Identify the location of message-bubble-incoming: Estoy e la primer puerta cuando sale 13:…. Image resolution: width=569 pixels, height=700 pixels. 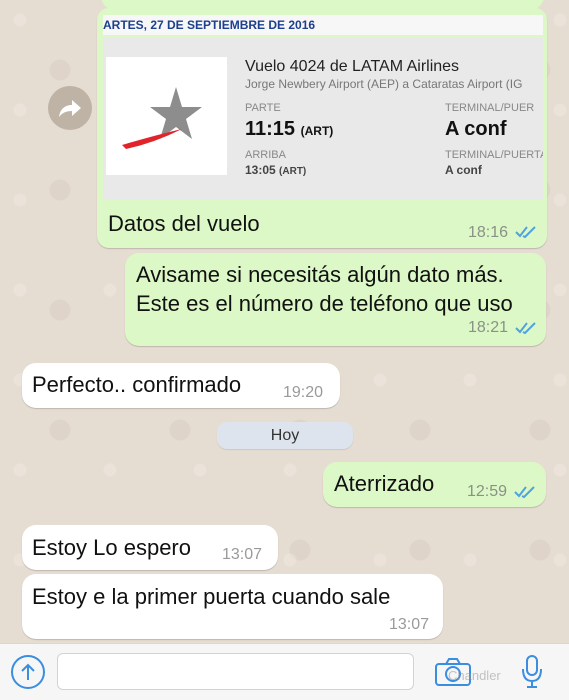
(232, 606).